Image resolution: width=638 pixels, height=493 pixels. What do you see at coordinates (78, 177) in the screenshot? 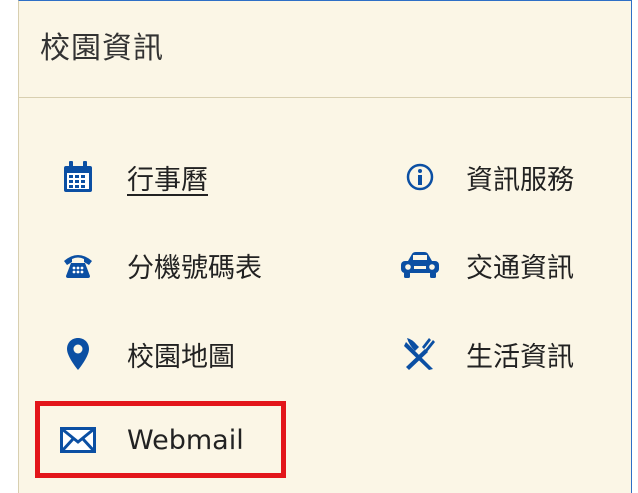
I see `calendar-icon` at bounding box center [78, 177].